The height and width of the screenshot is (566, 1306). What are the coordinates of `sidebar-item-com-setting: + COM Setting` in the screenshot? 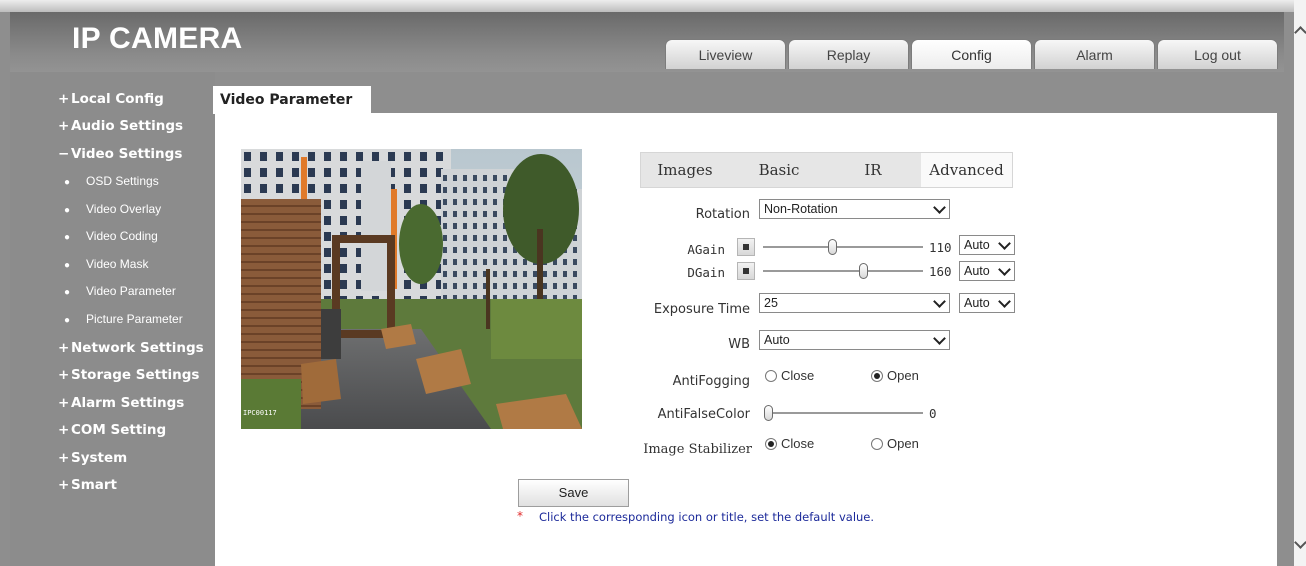 It's located at (112, 430).